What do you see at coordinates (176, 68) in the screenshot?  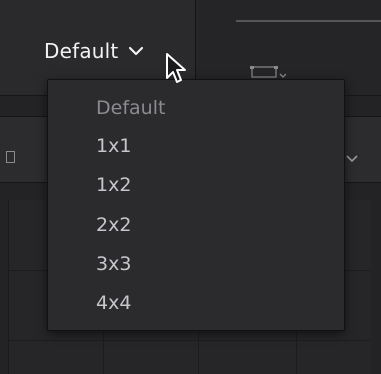 I see `arrow-cursor-icon` at bounding box center [176, 68].